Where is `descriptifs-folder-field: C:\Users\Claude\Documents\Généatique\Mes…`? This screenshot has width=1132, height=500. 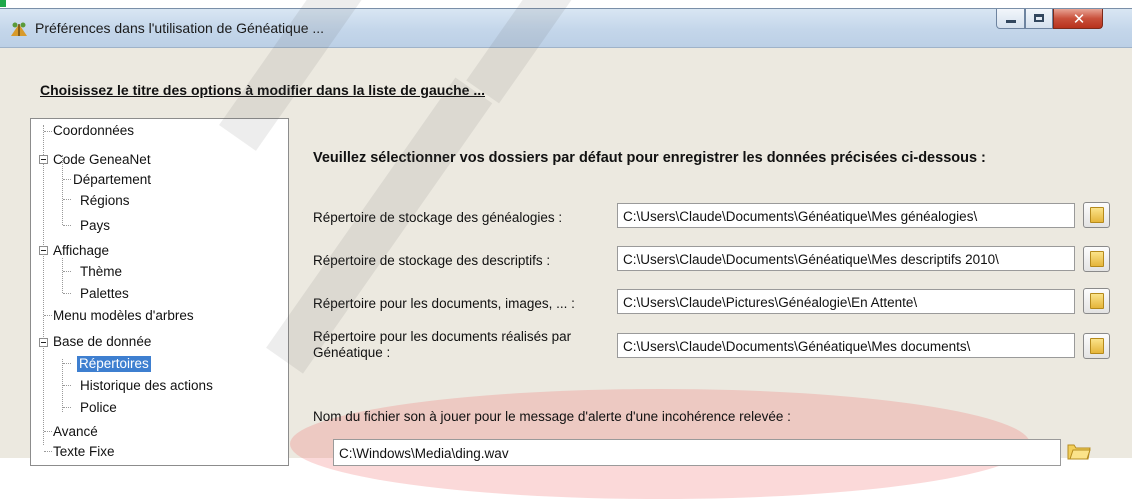 descriptifs-folder-field: C:\Users\Claude\Documents\Généatique\Mes… is located at coordinates (846, 258).